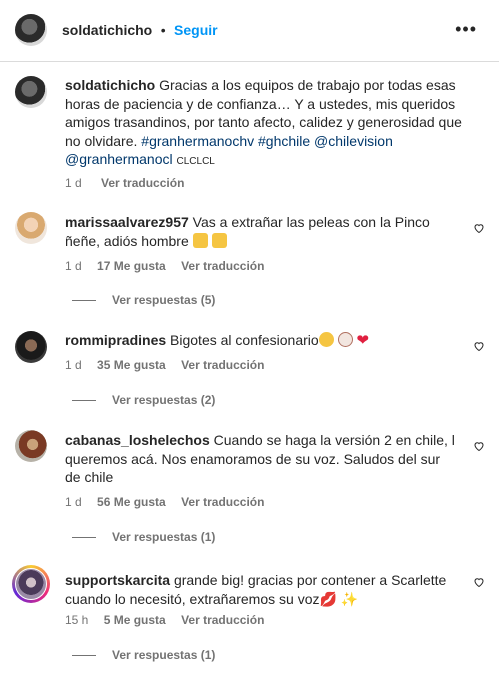 This screenshot has height=674, width=499. What do you see at coordinates (131, 266) in the screenshot?
I see `comment-likes: 17 Me gusta` at bounding box center [131, 266].